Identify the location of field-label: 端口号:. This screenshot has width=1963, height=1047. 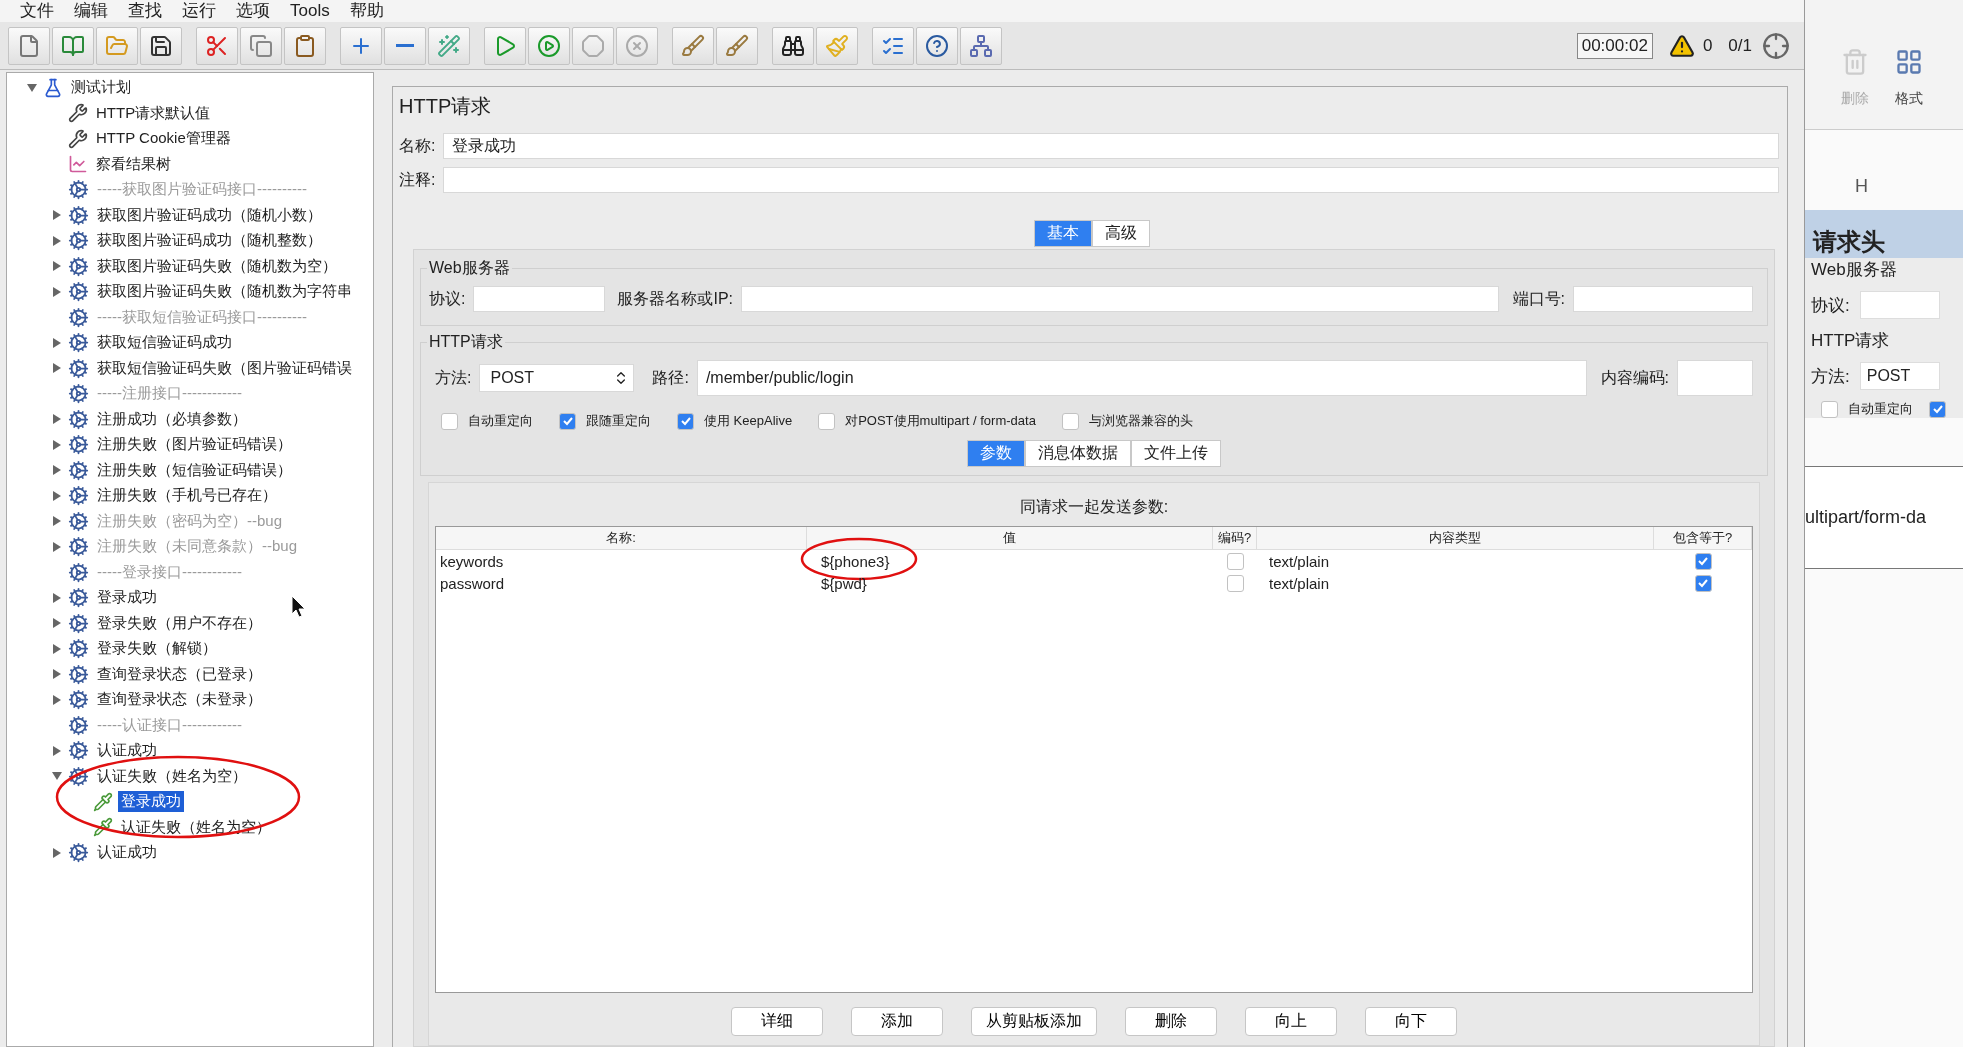
(1538, 298).